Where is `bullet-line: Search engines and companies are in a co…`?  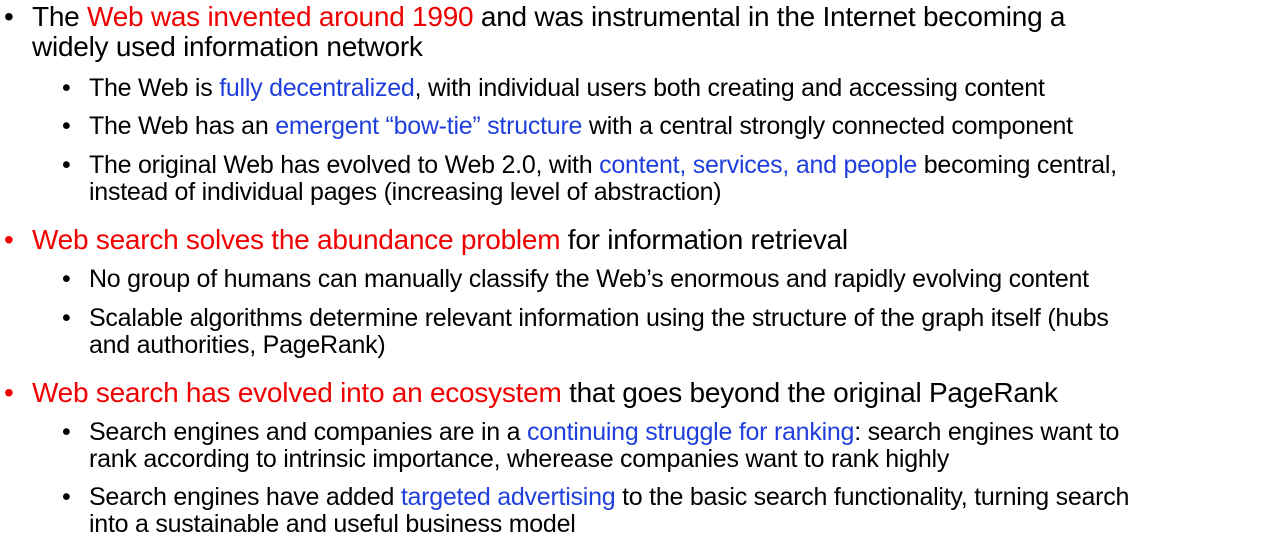 bullet-line: Search engines and companies are in a co… is located at coordinates (604, 432).